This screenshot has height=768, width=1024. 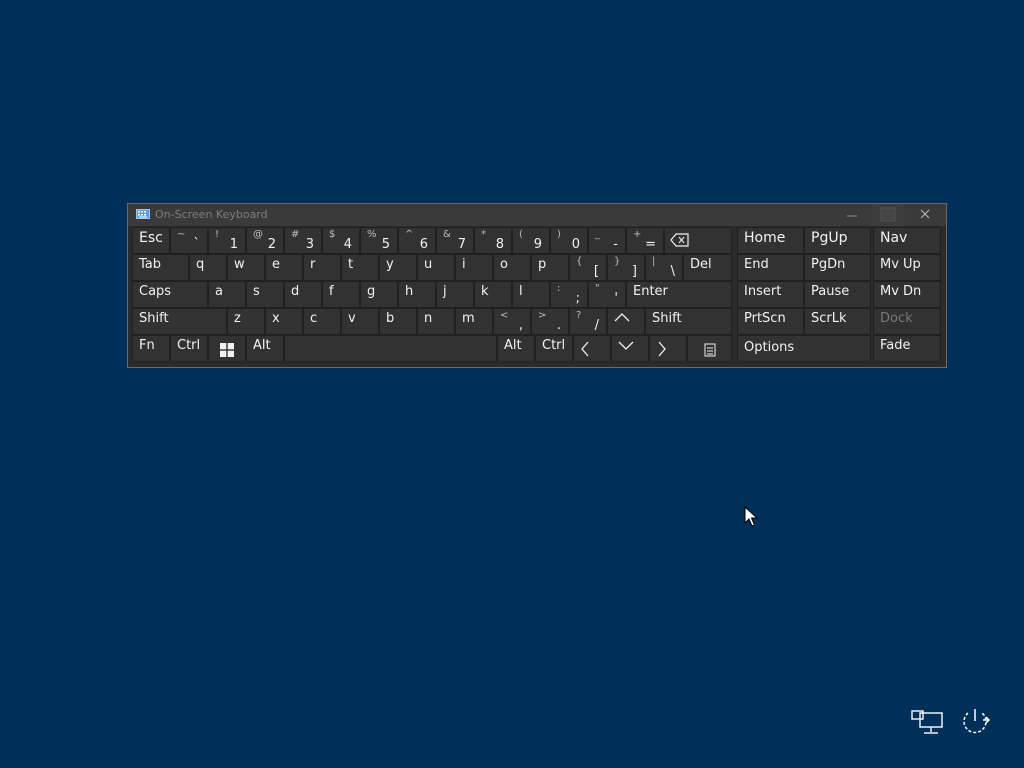 I want to click on key-n: n, so click(x=436, y=321).